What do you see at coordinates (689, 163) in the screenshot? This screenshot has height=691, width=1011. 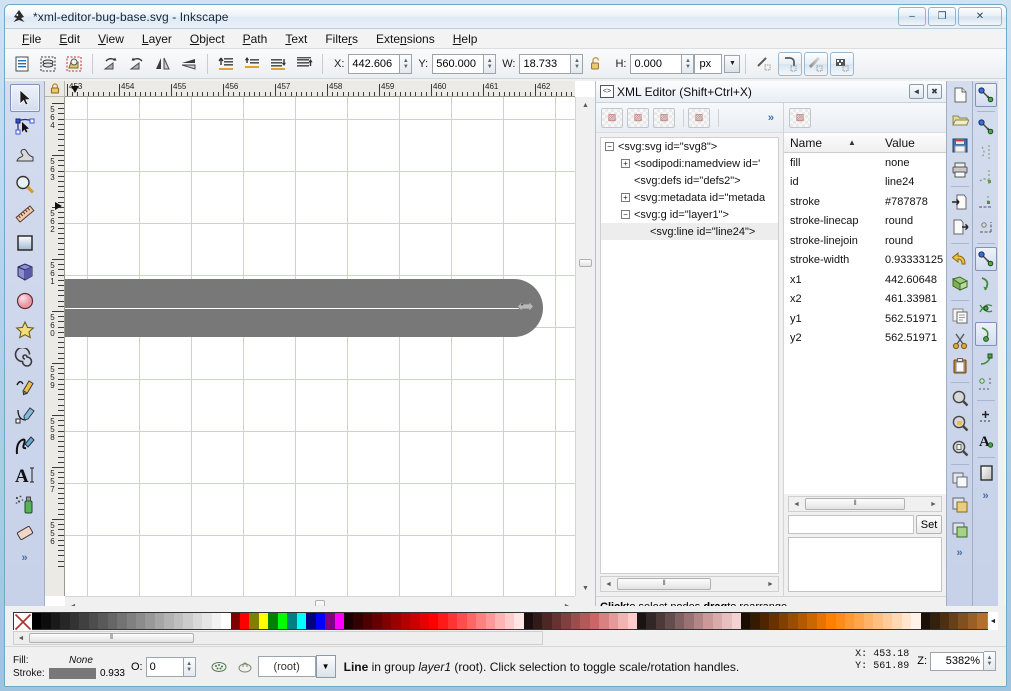 I see `xml-tree-node: + <sodipodi:namedview id='` at bounding box center [689, 163].